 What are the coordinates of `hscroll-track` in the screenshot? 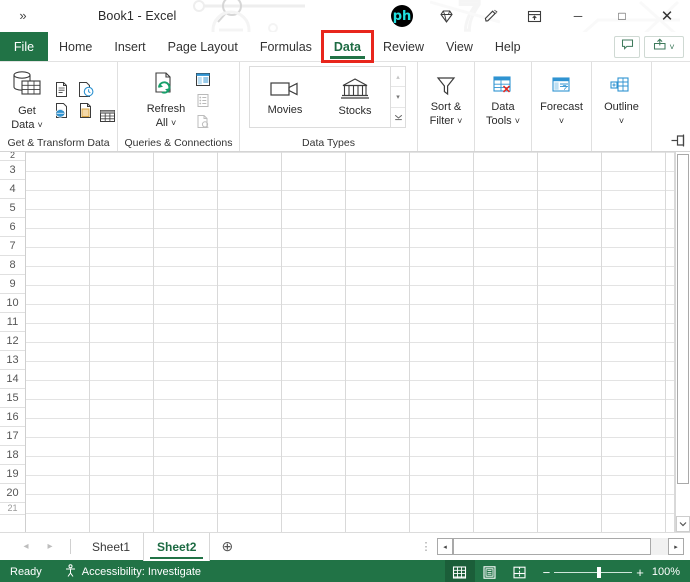 It's located at (552, 546).